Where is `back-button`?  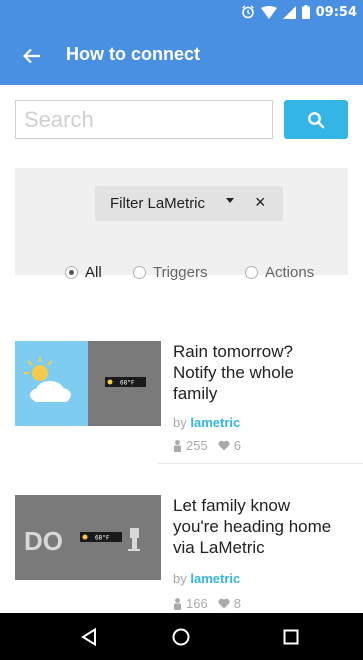 back-button is located at coordinates (32, 56).